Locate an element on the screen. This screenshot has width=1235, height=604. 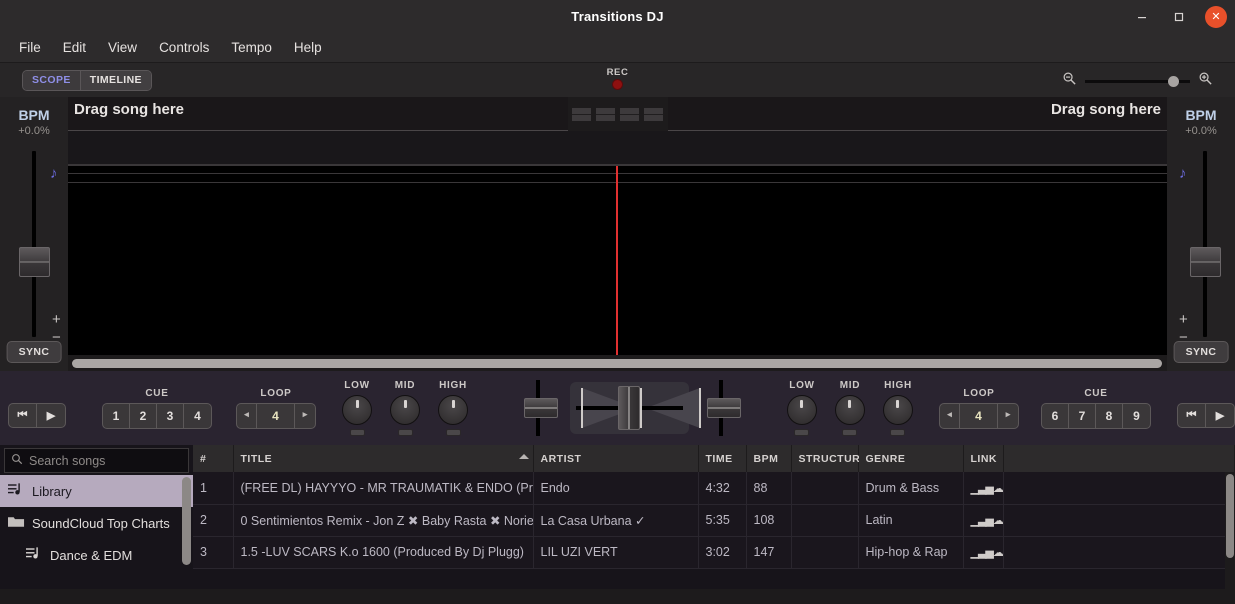
deck-right-play-icon: ▶ is located at coordinates (1220, 415).